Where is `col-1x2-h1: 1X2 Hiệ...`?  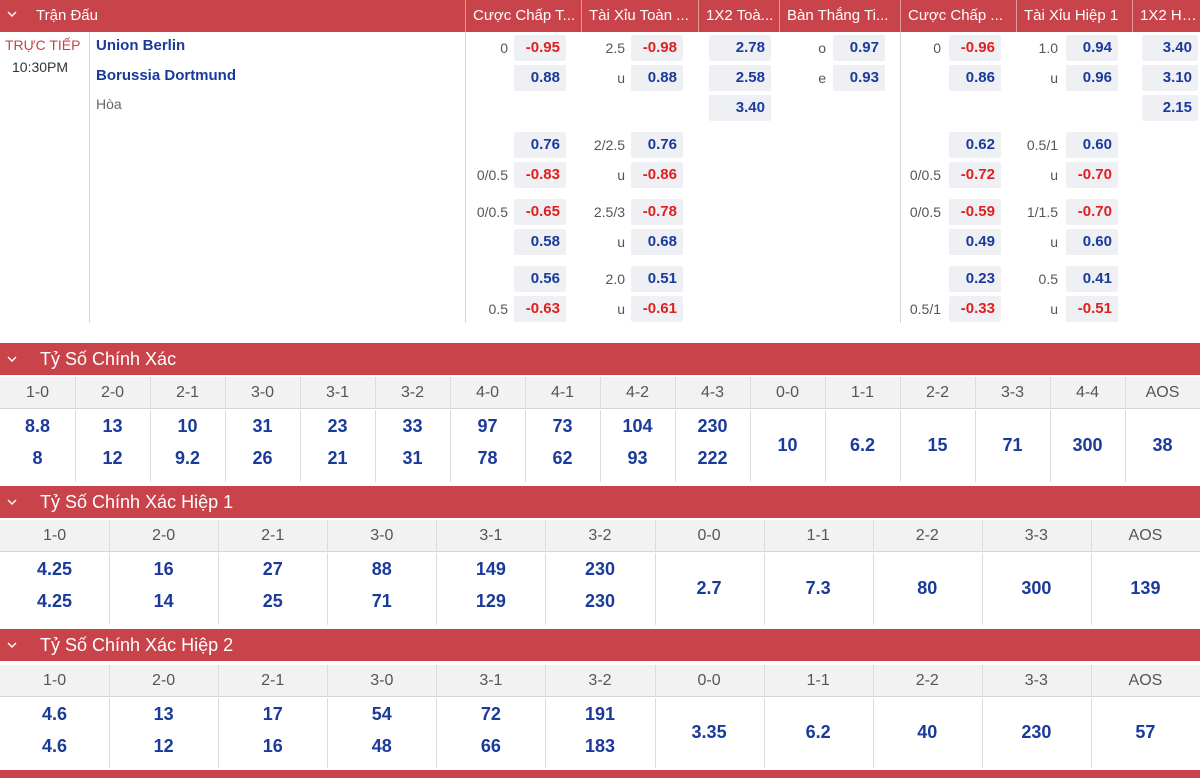
col-1x2-h1: 1X2 Hiệ... is located at coordinates (1166, 16).